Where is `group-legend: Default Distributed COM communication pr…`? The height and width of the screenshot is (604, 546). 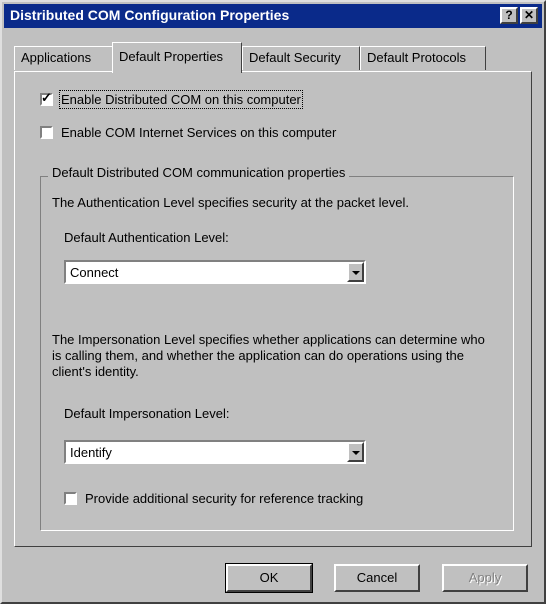
group-legend: Default Distributed COM communication pr… is located at coordinates (199, 172).